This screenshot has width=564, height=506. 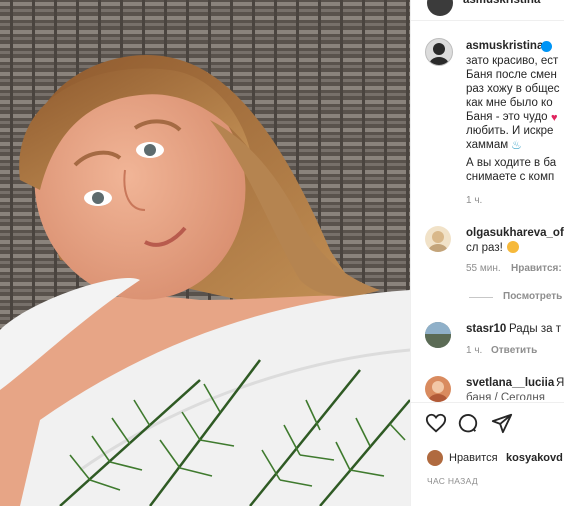 What do you see at coordinates (473, 458) in the screenshot?
I see `likes-prefix: Нравится` at bounding box center [473, 458].